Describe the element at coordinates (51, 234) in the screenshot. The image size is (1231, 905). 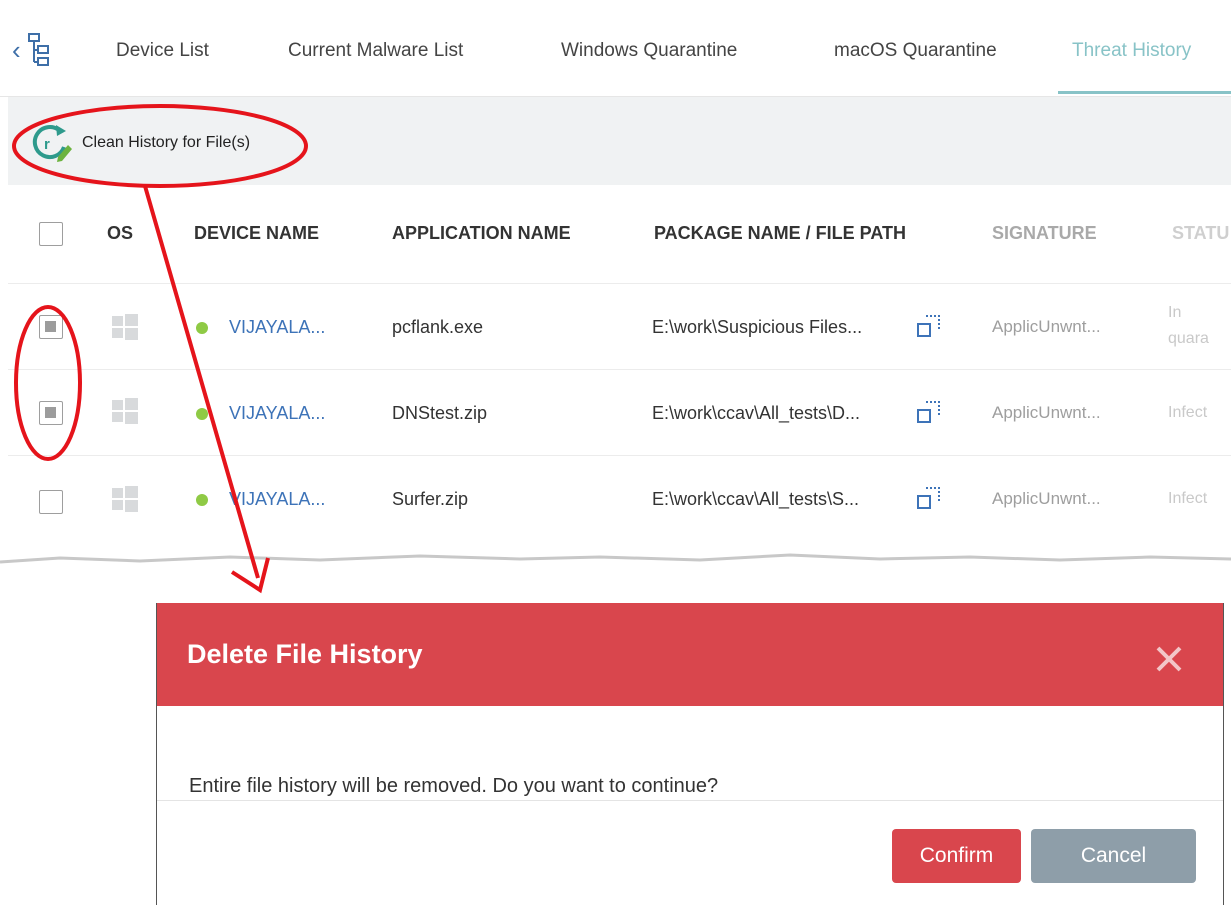
I see `select-all-checkbox` at that location.